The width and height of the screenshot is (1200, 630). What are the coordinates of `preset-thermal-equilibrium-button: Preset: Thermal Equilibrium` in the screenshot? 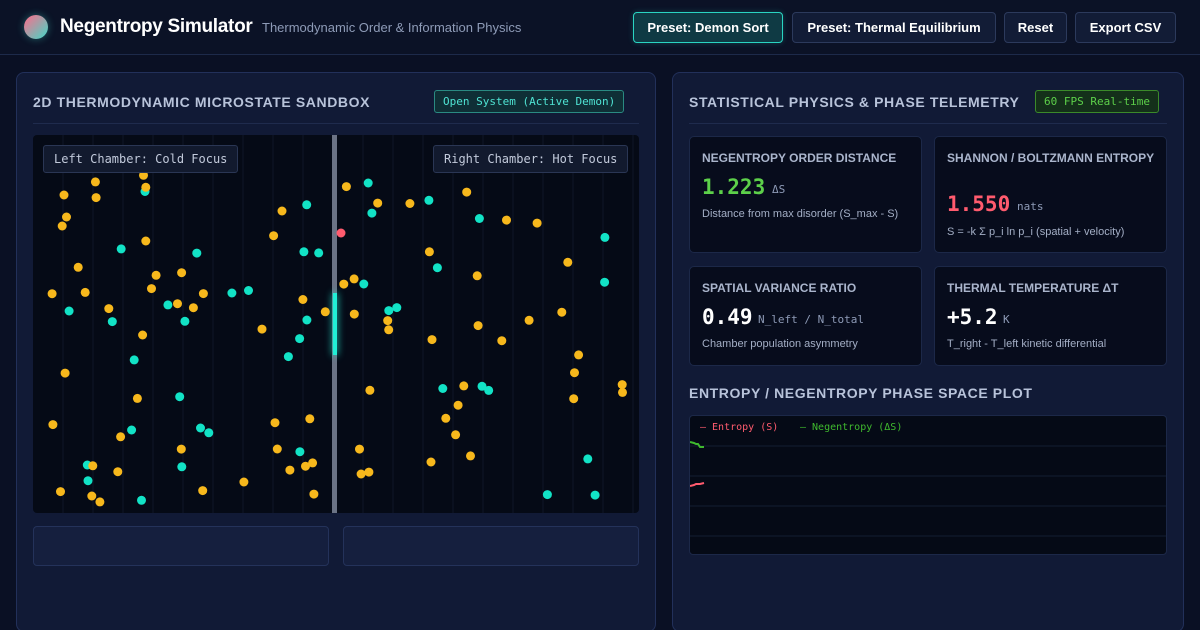 It's located at (894, 27).